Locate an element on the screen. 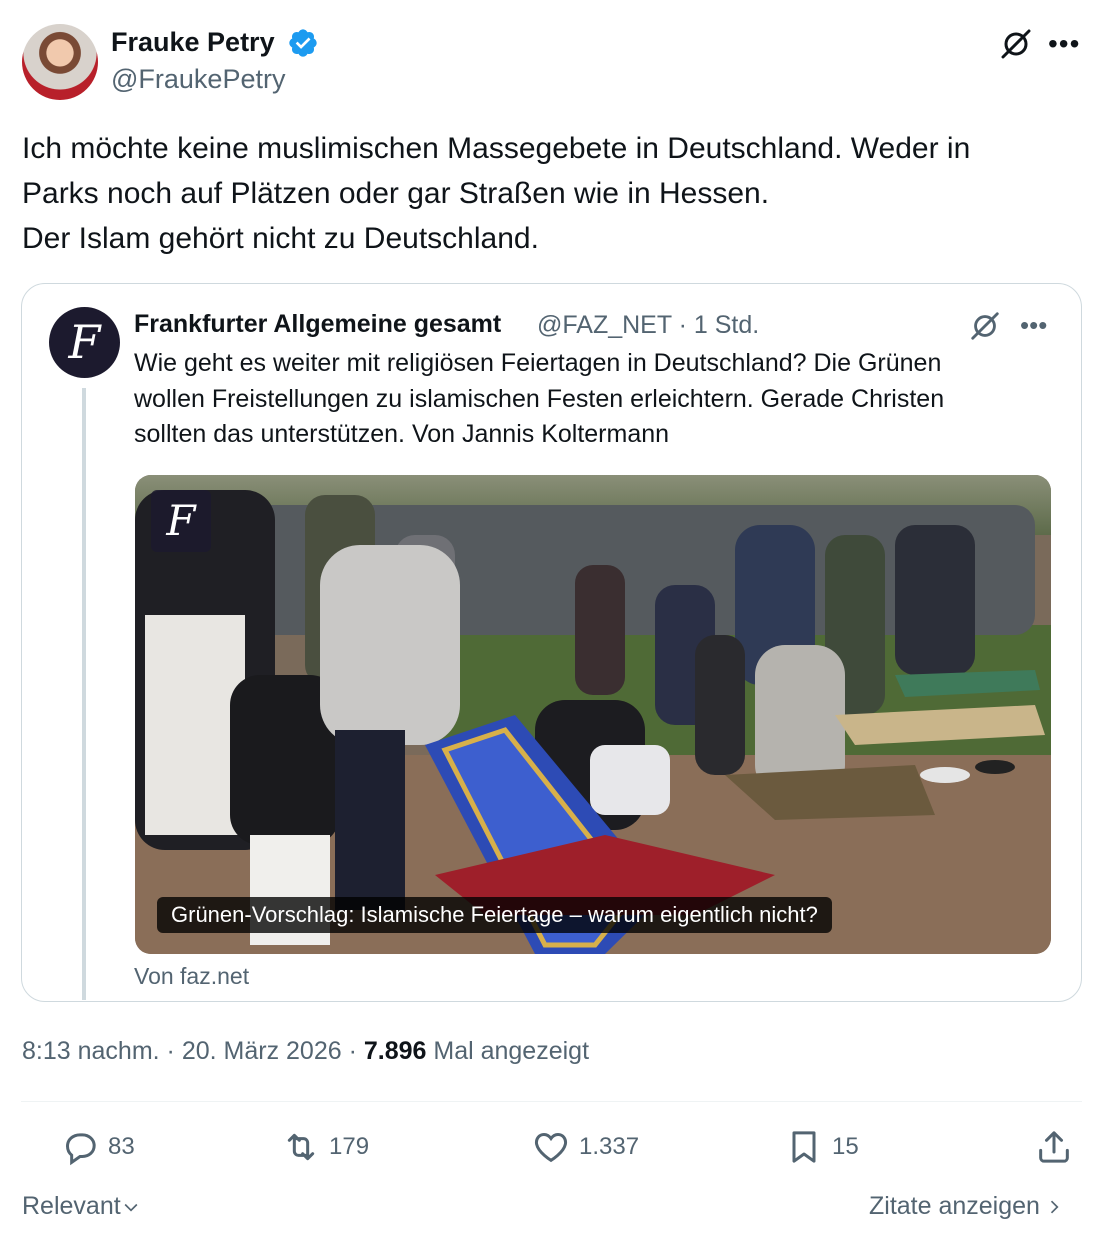 The width and height of the screenshot is (1102, 1233). tweet-time: 8:13 nachm. is located at coordinates (91, 1051).